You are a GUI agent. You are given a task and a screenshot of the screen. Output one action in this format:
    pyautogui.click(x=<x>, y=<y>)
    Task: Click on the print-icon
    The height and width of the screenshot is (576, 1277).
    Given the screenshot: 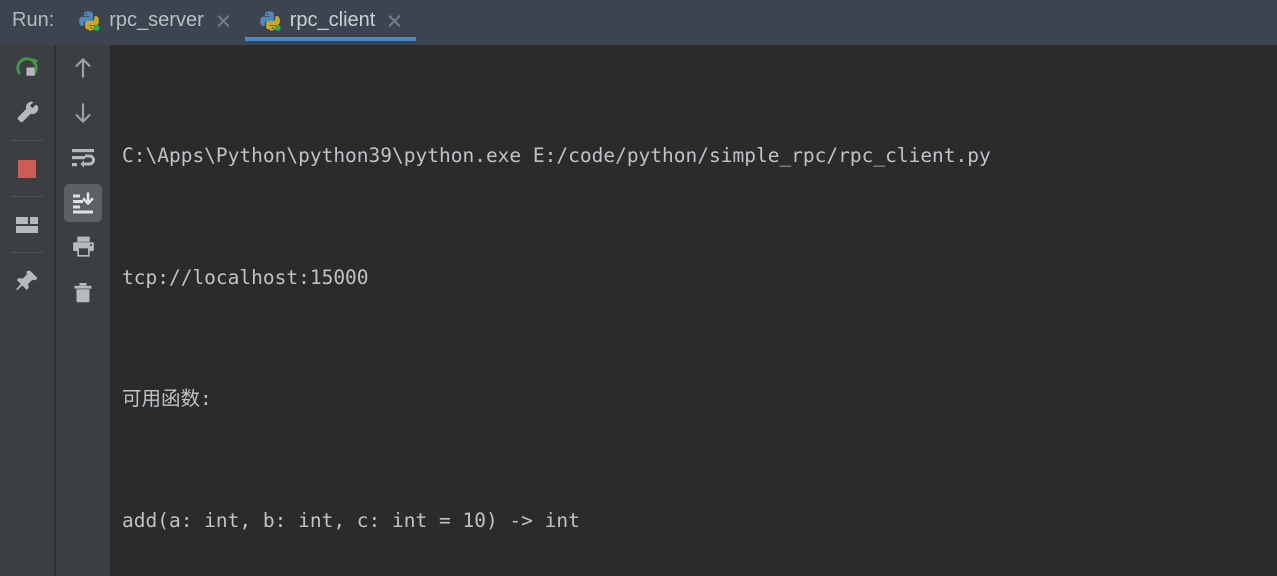 What is the action you would take?
    pyautogui.click(x=83, y=247)
    